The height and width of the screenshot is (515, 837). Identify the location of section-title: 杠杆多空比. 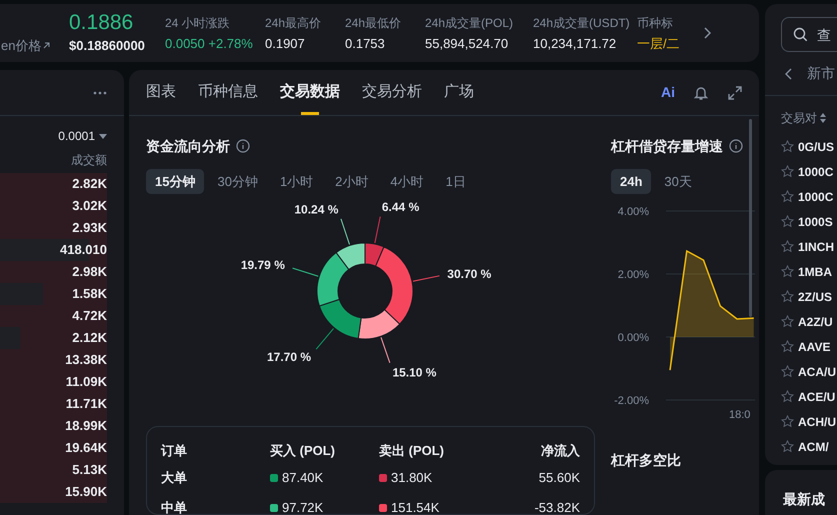
(646, 460).